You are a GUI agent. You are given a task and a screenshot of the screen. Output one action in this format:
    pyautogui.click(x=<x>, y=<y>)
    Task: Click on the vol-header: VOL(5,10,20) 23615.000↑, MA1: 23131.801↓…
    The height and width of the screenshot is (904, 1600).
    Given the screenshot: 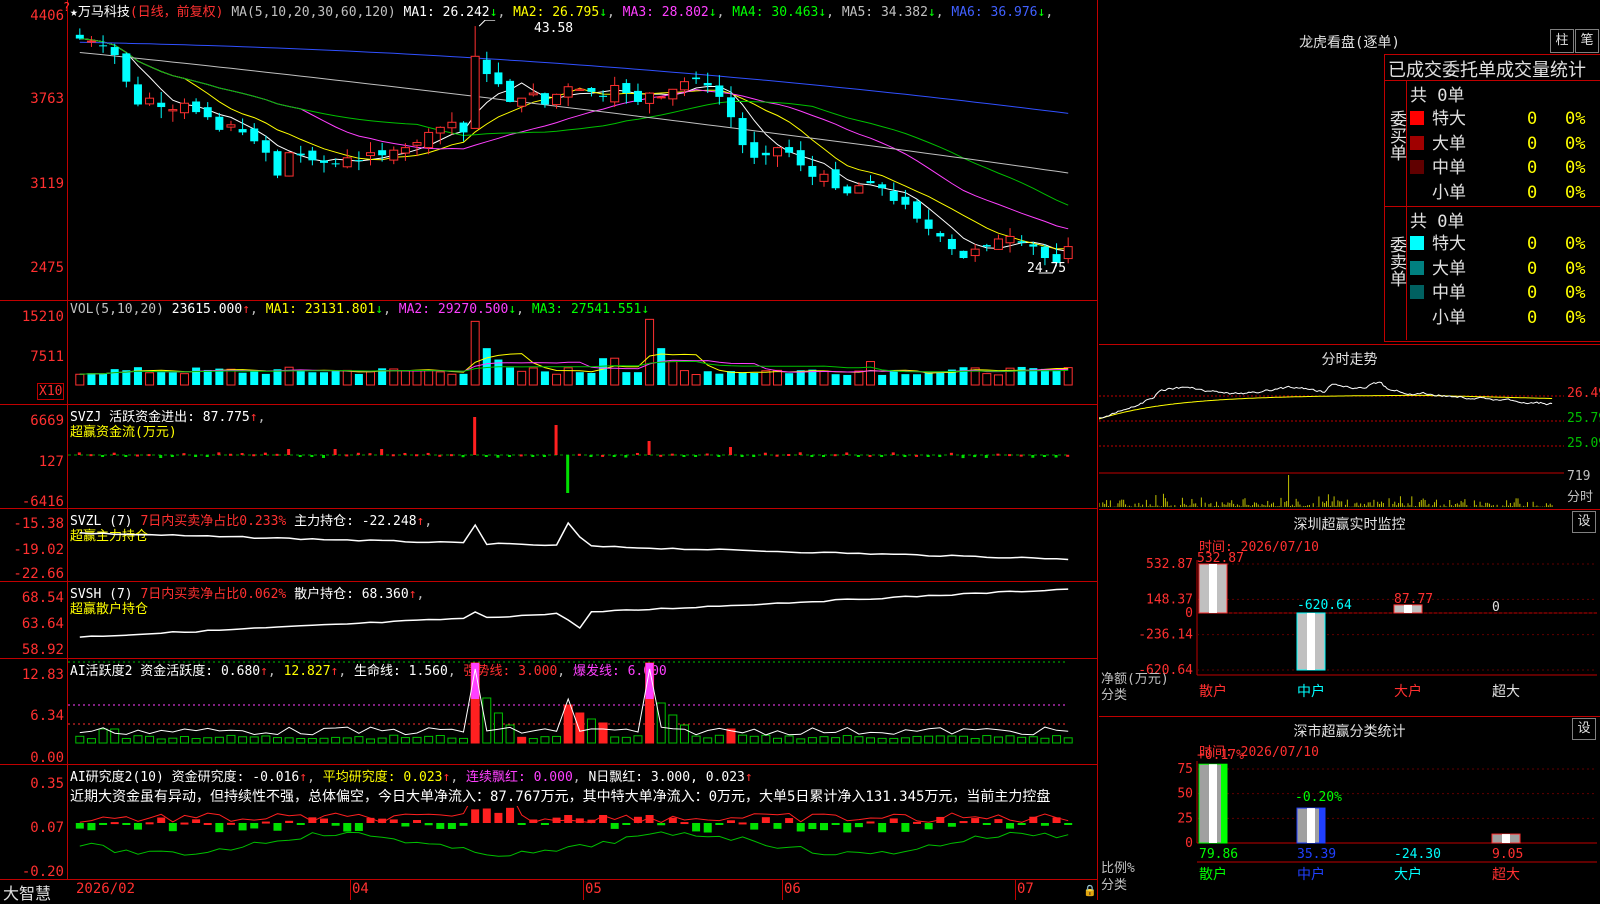 What is the action you would take?
    pyautogui.click(x=360, y=309)
    